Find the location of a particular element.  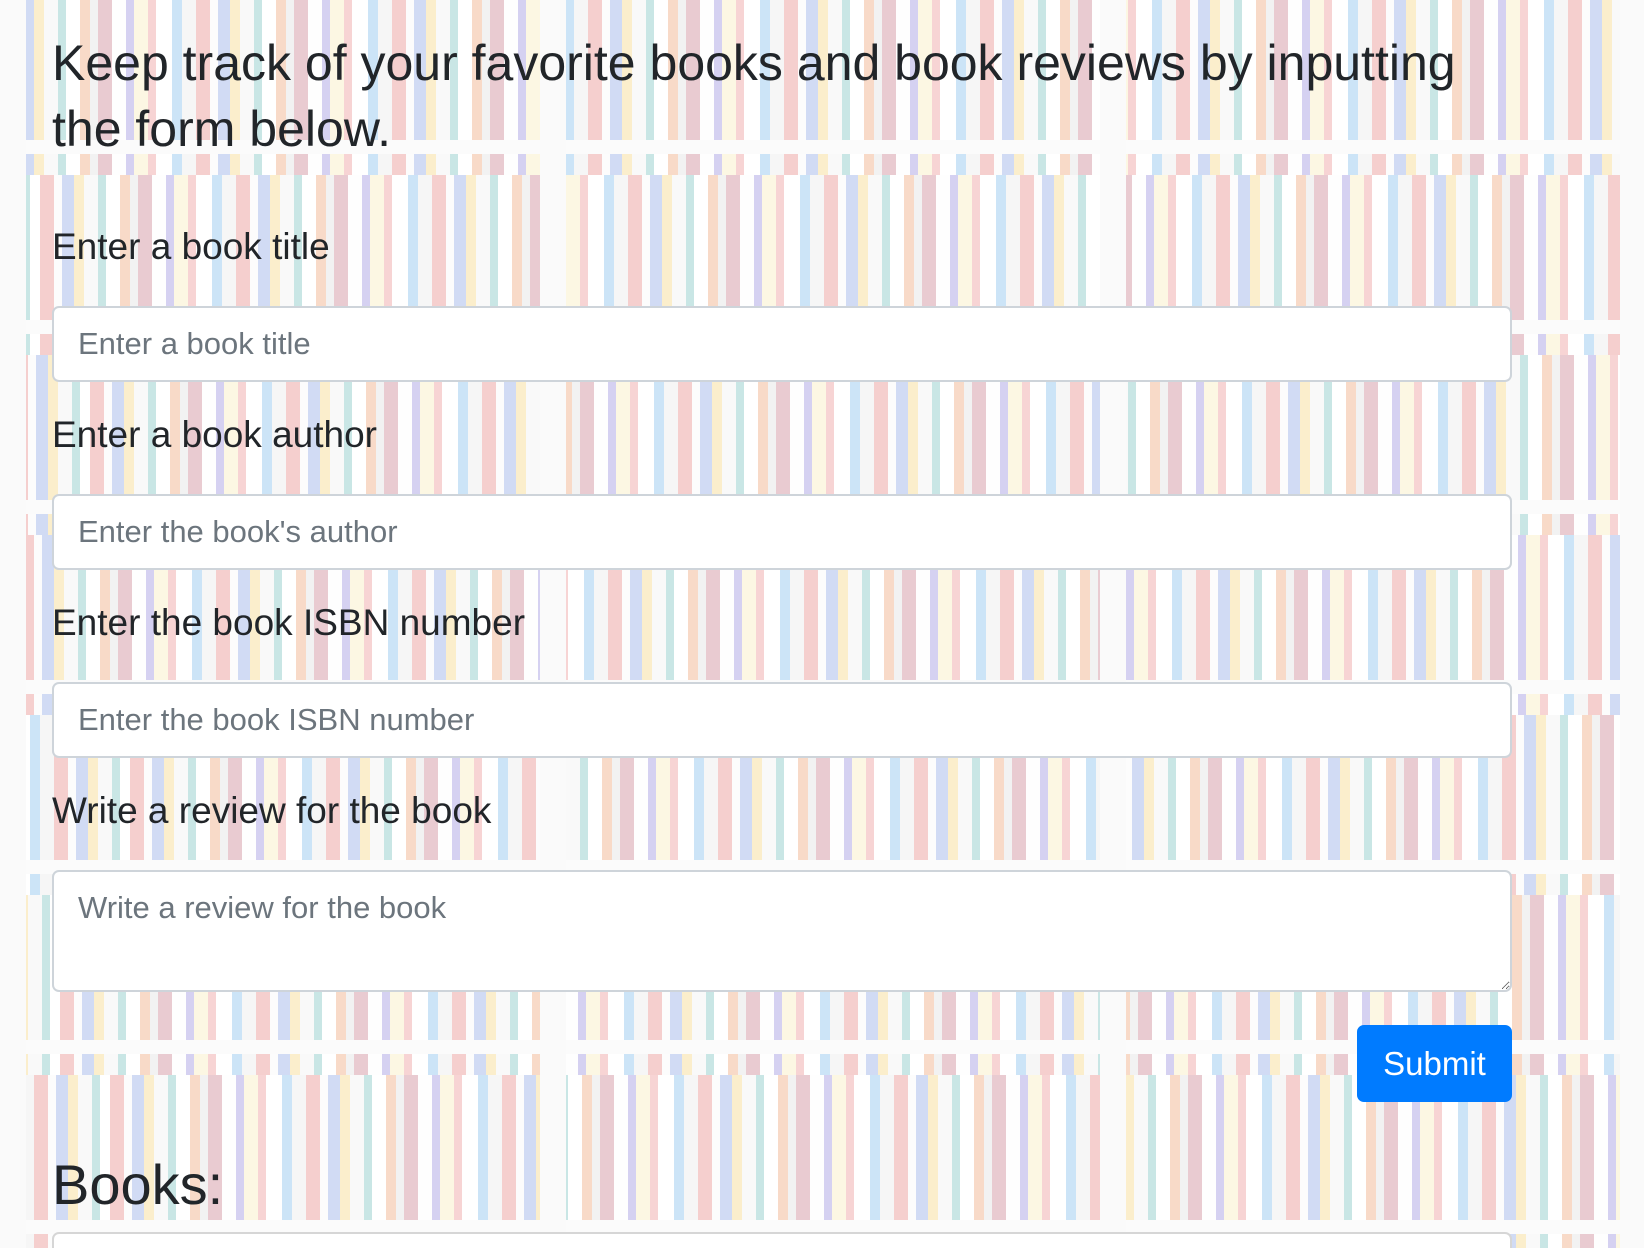

review-label: Write a review for the book is located at coordinates (272, 810).